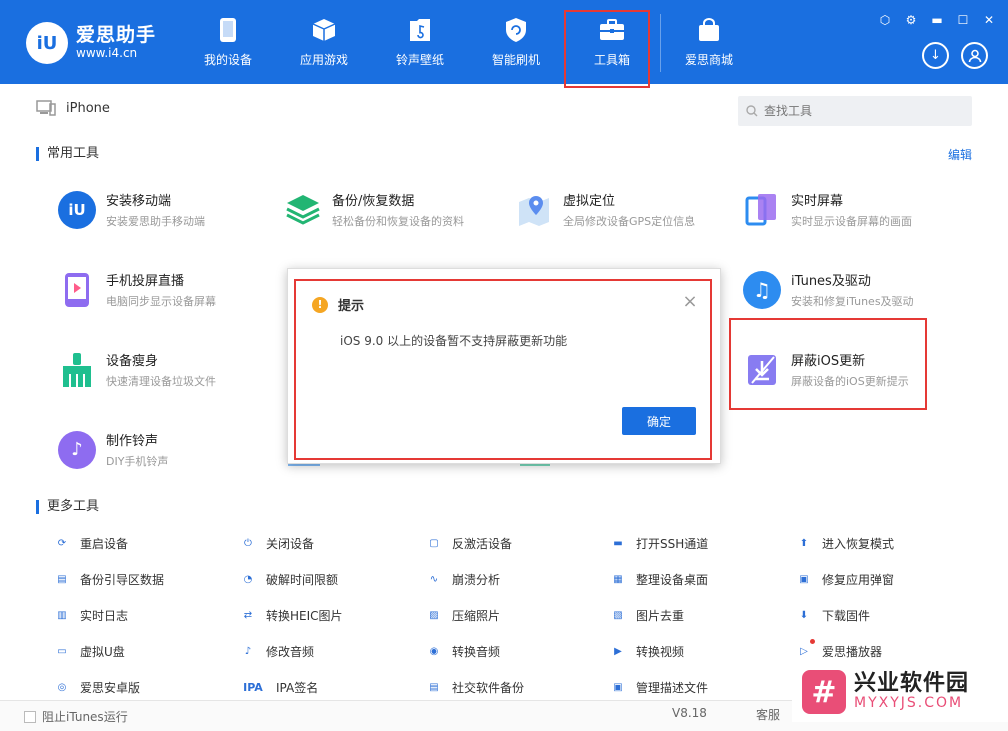 The width and height of the screenshot is (1008, 731). Describe the element at coordinates (935, 55) in the screenshot. I see `download-icon: ↓` at that location.